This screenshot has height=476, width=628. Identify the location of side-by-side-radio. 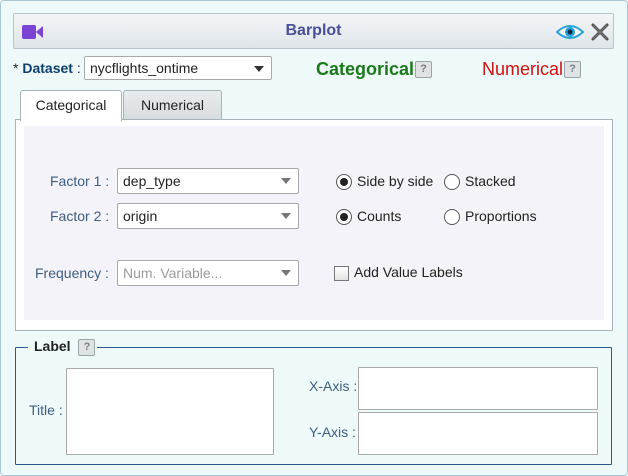
(344, 182).